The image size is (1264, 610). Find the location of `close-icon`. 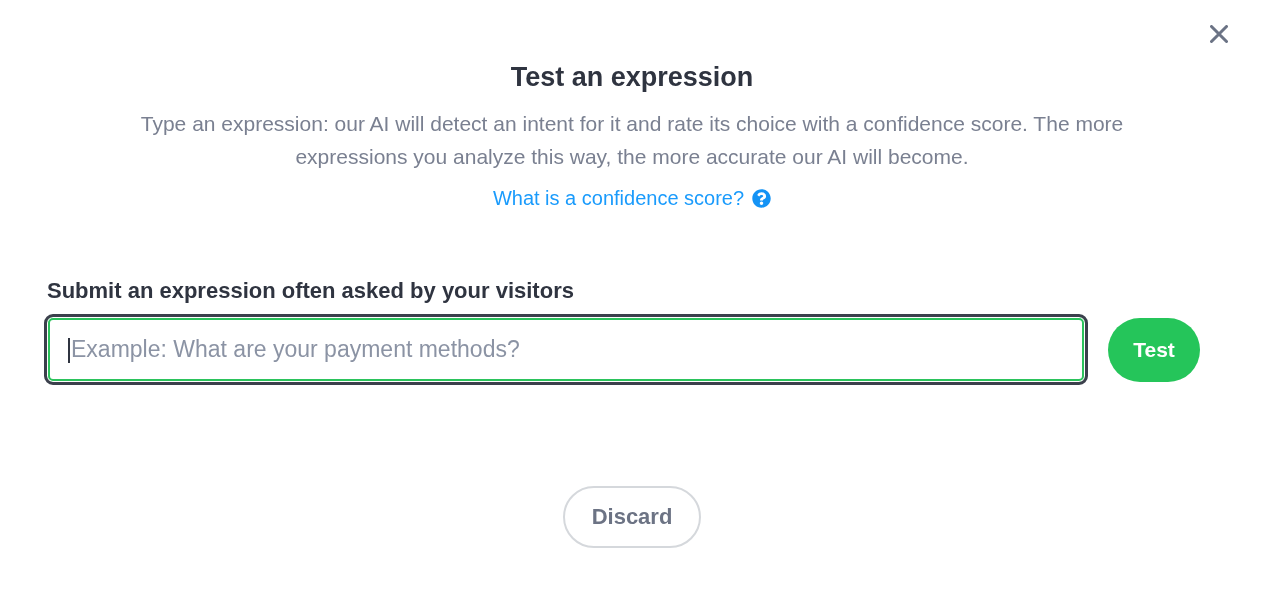

close-icon is located at coordinates (1219, 34).